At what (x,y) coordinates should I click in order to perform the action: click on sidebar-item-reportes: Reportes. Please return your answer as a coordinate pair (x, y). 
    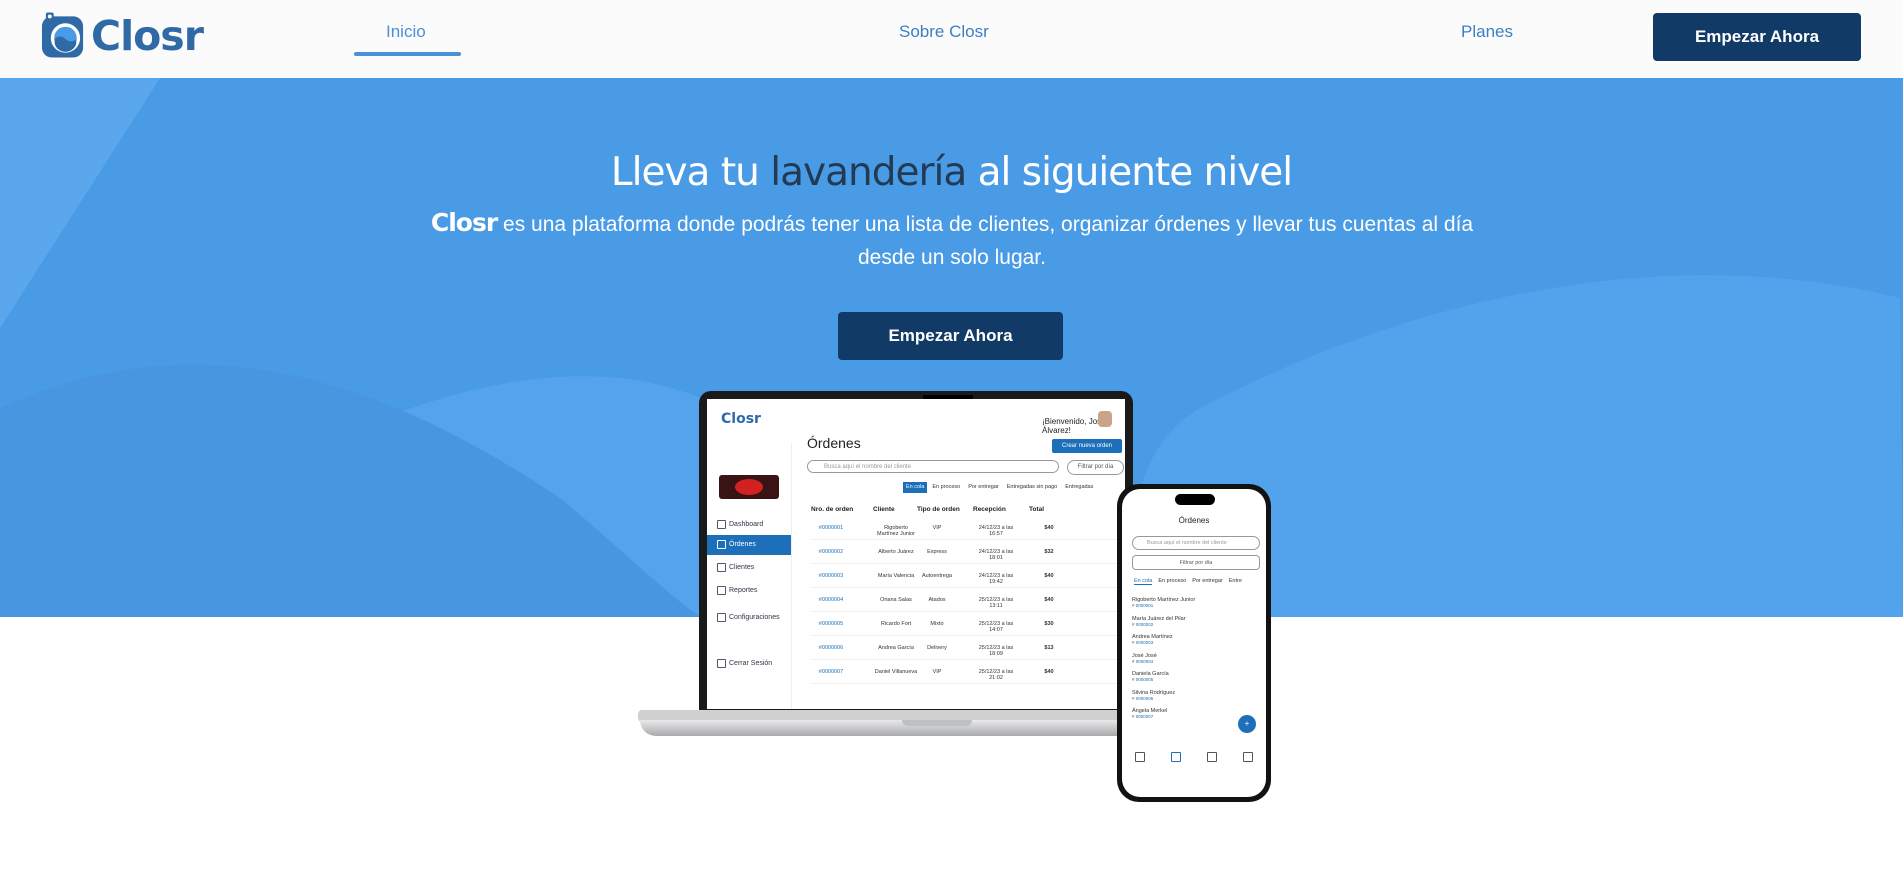
    Looking at the image, I should click on (749, 591).